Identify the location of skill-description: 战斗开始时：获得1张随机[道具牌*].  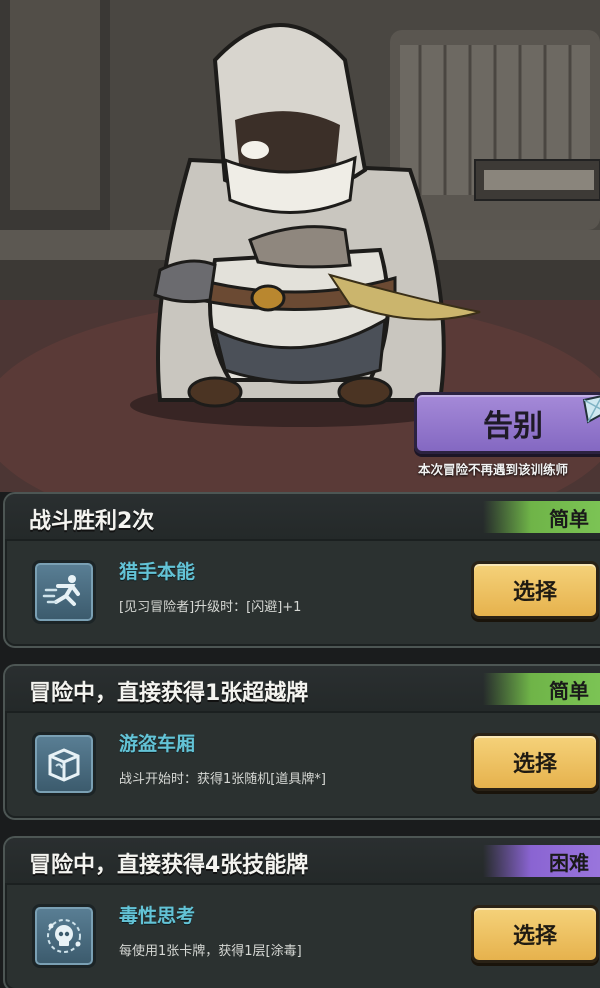
(222, 779).